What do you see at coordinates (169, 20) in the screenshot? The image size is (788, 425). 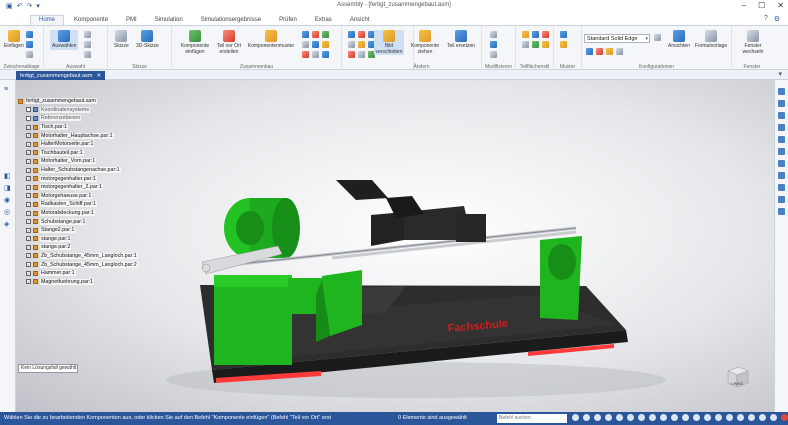 I see `tab-simulation: Simulation` at bounding box center [169, 20].